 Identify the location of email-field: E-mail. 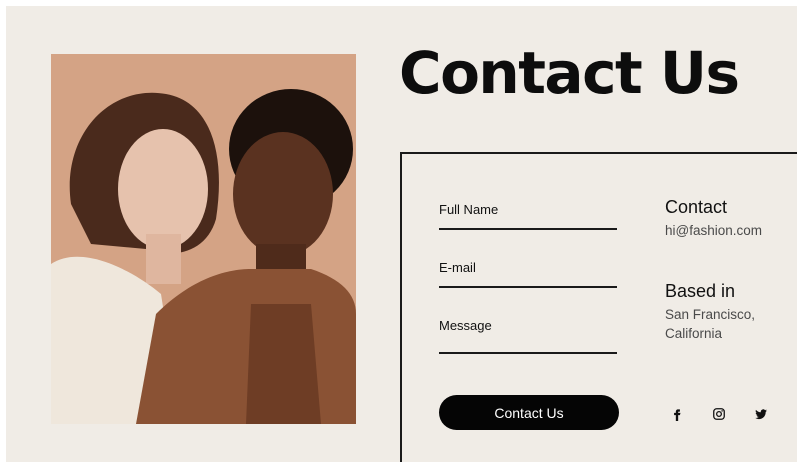
(528, 274).